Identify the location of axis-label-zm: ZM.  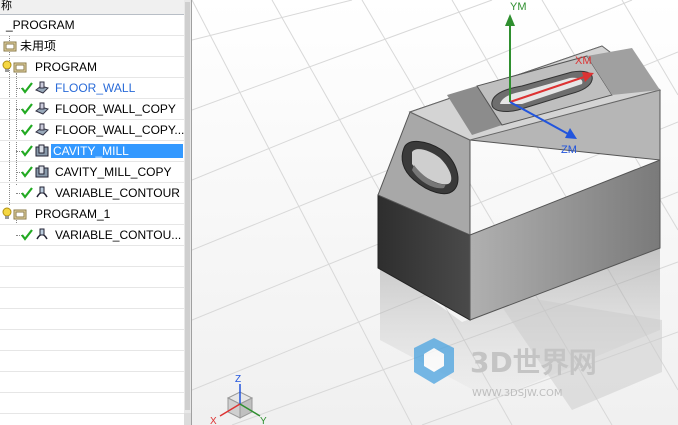
(569, 150).